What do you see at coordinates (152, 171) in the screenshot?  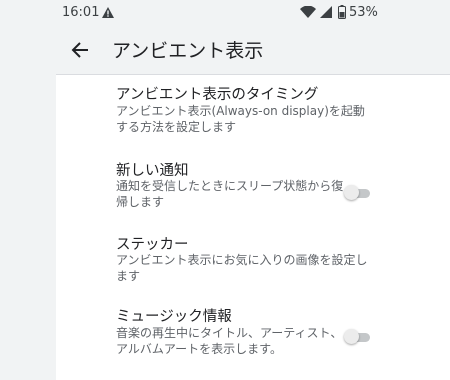 I see `setting-title: 新しい通知` at bounding box center [152, 171].